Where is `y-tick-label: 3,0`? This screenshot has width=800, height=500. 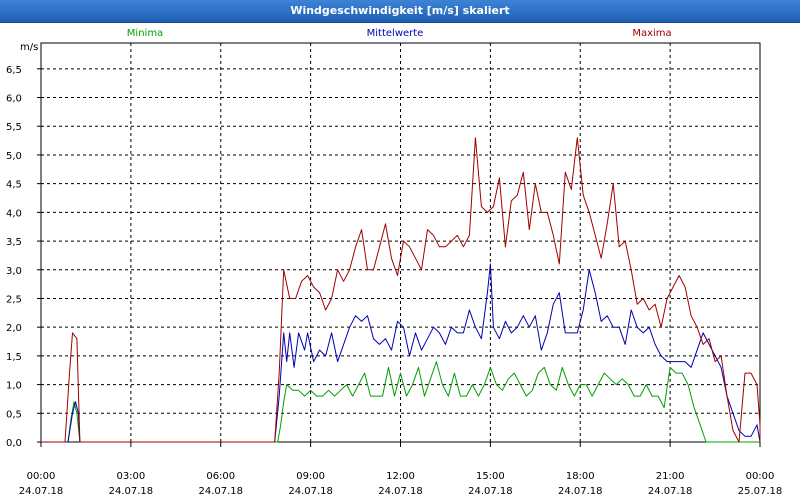
y-tick-label: 3,0 is located at coordinates (14, 271).